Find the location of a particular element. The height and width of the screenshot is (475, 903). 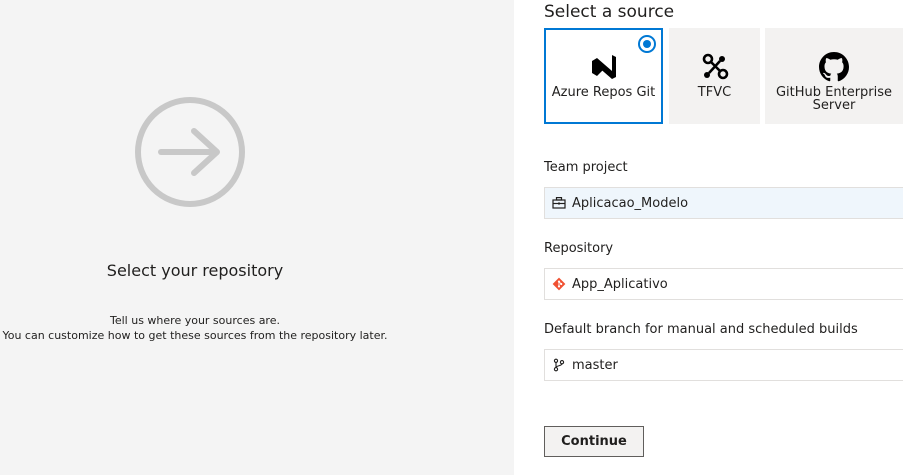

briefcase-icon is located at coordinates (559, 203).